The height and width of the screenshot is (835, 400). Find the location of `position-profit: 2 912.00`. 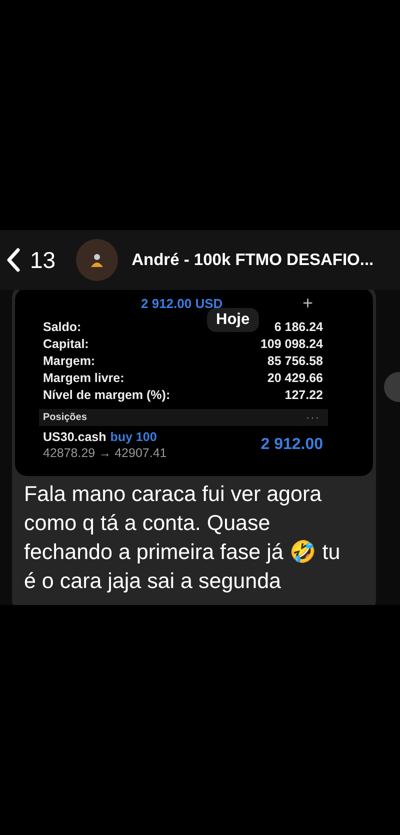

position-profit: 2 912.00 is located at coordinates (291, 445).